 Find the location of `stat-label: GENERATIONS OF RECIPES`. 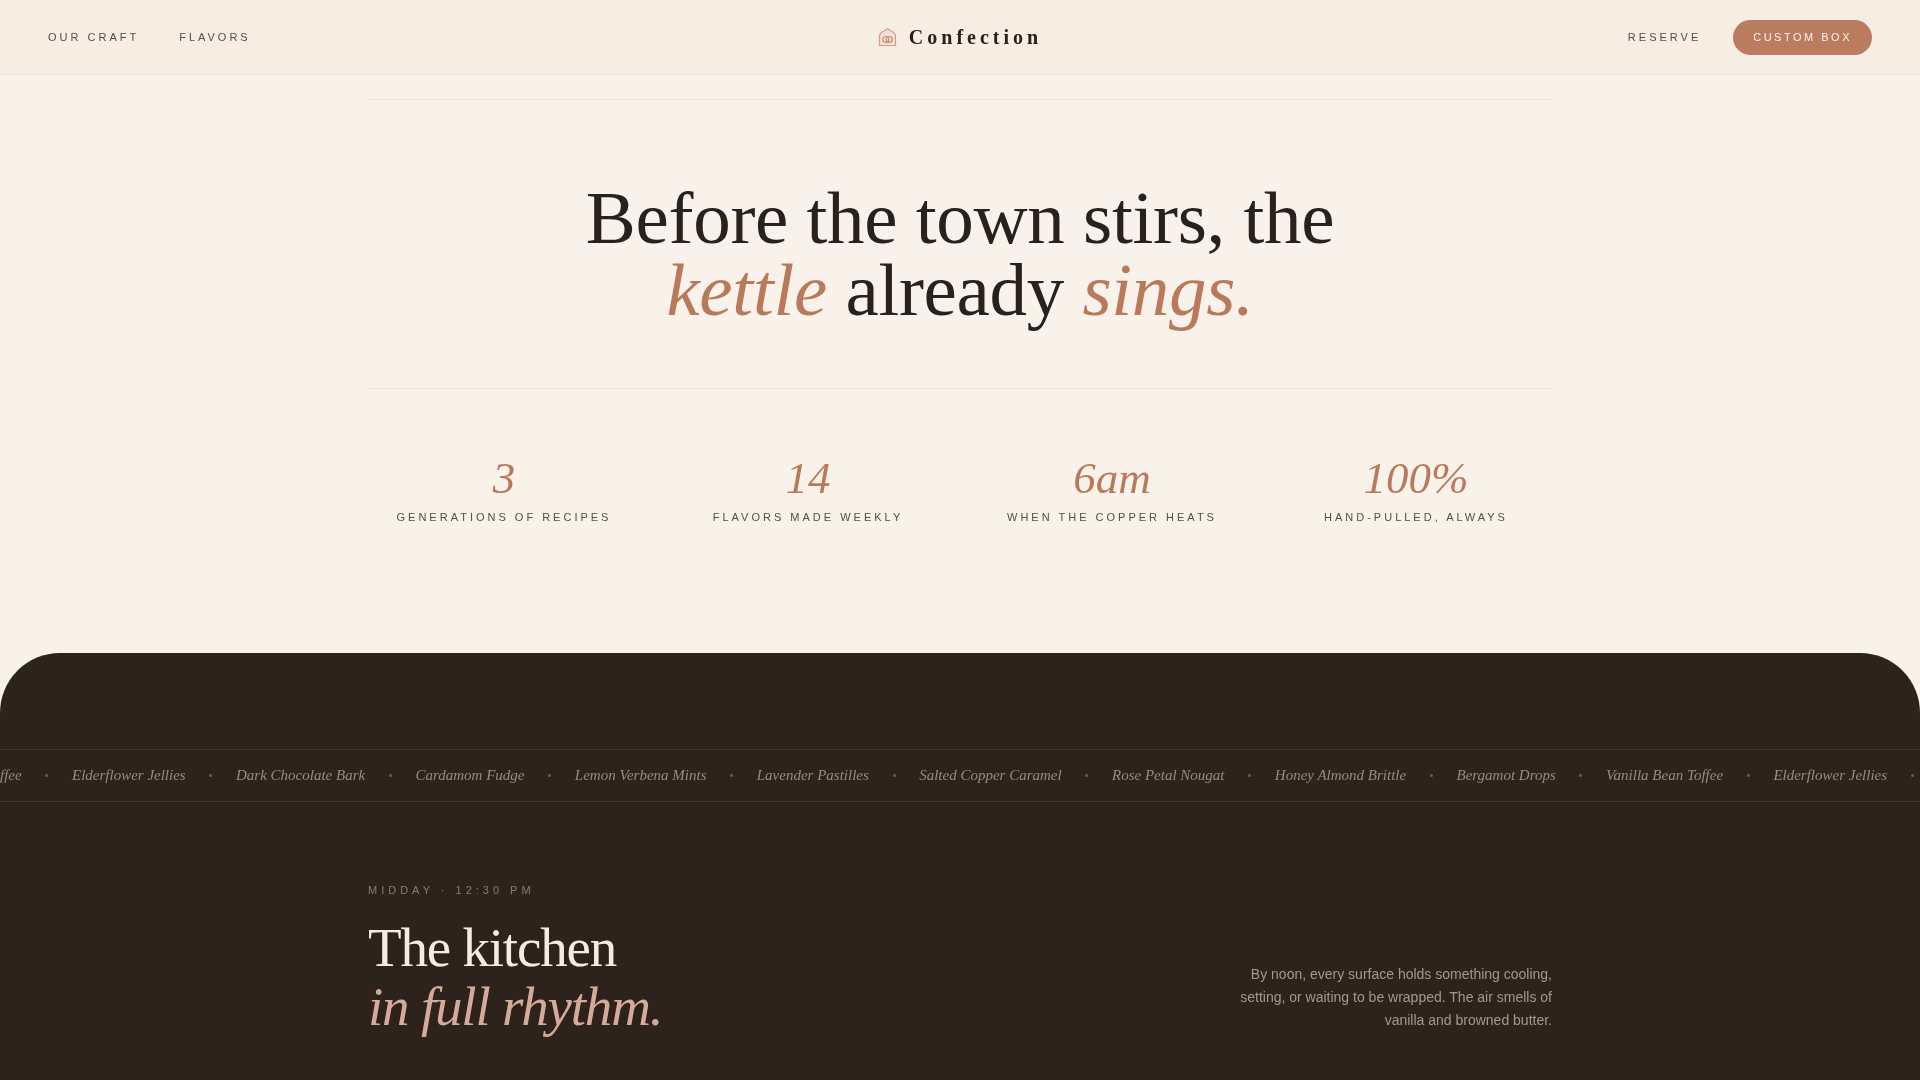

stat-label: GENERATIONS OF RECIPES is located at coordinates (504, 517).